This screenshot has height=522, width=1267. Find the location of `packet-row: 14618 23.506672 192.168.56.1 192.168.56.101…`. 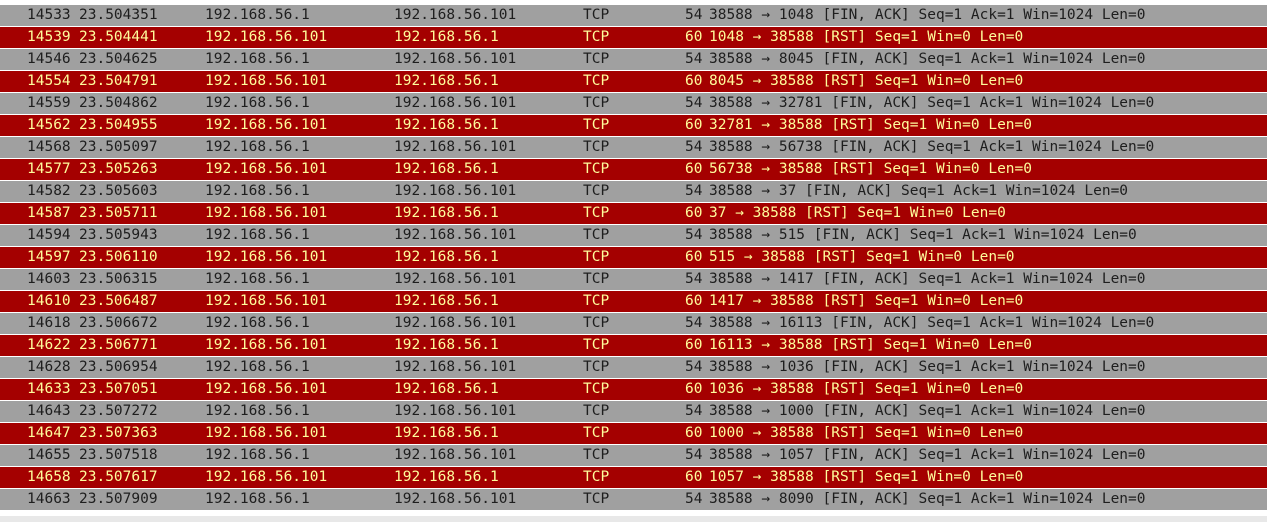

packet-row: 14618 23.506672 192.168.56.1 192.168.56.101… is located at coordinates (633, 323).